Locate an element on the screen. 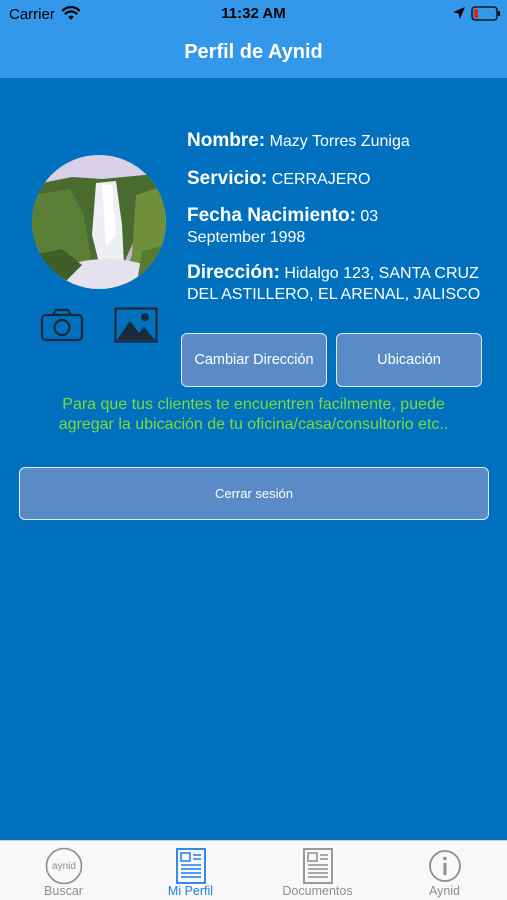 The image size is (507, 900). battery-icon is located at coordinates (485, 13).